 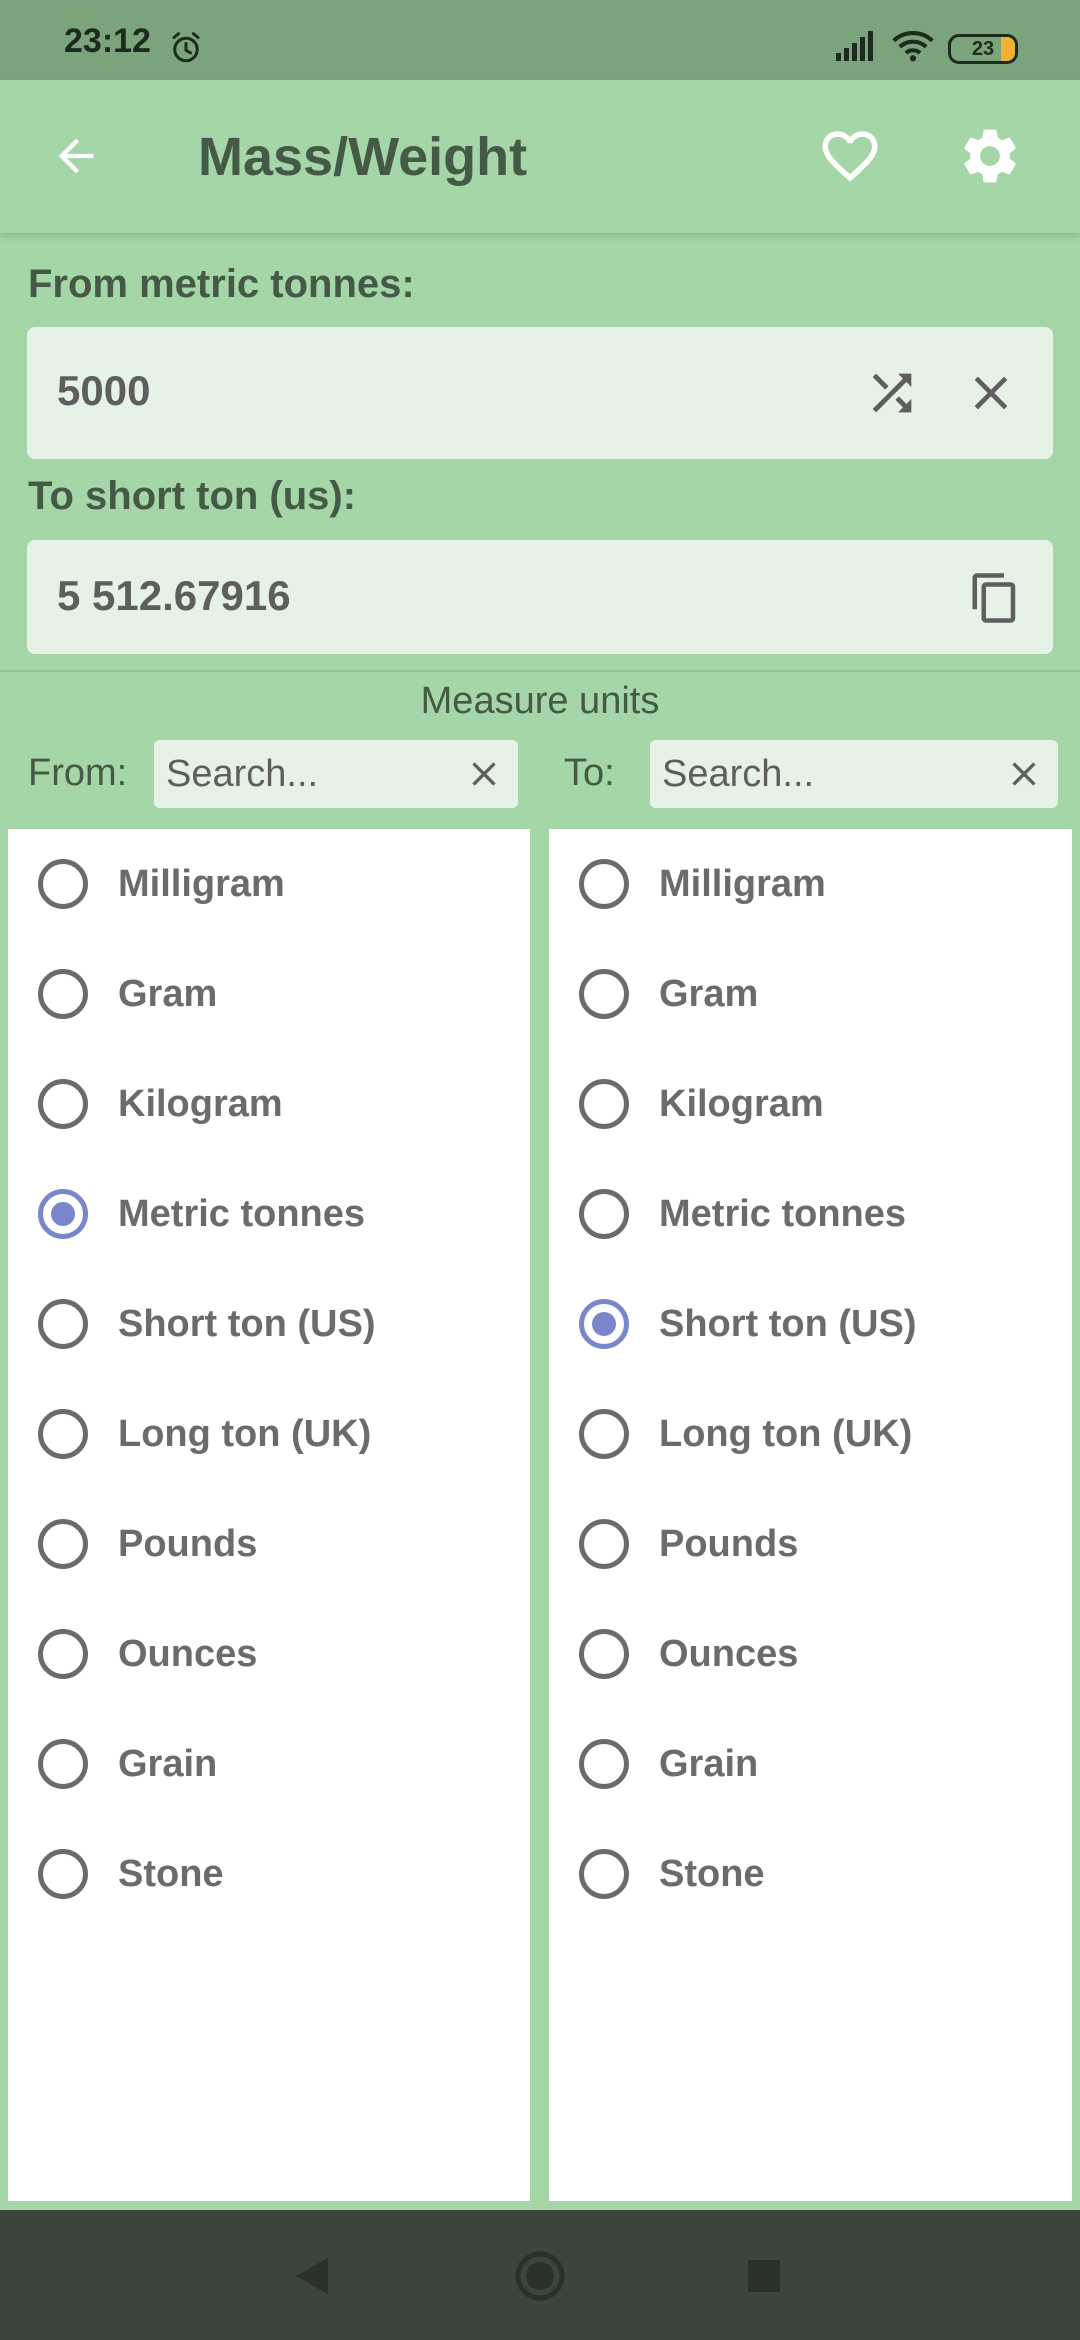 I want to click on back-button, so click(x=76, y=156).